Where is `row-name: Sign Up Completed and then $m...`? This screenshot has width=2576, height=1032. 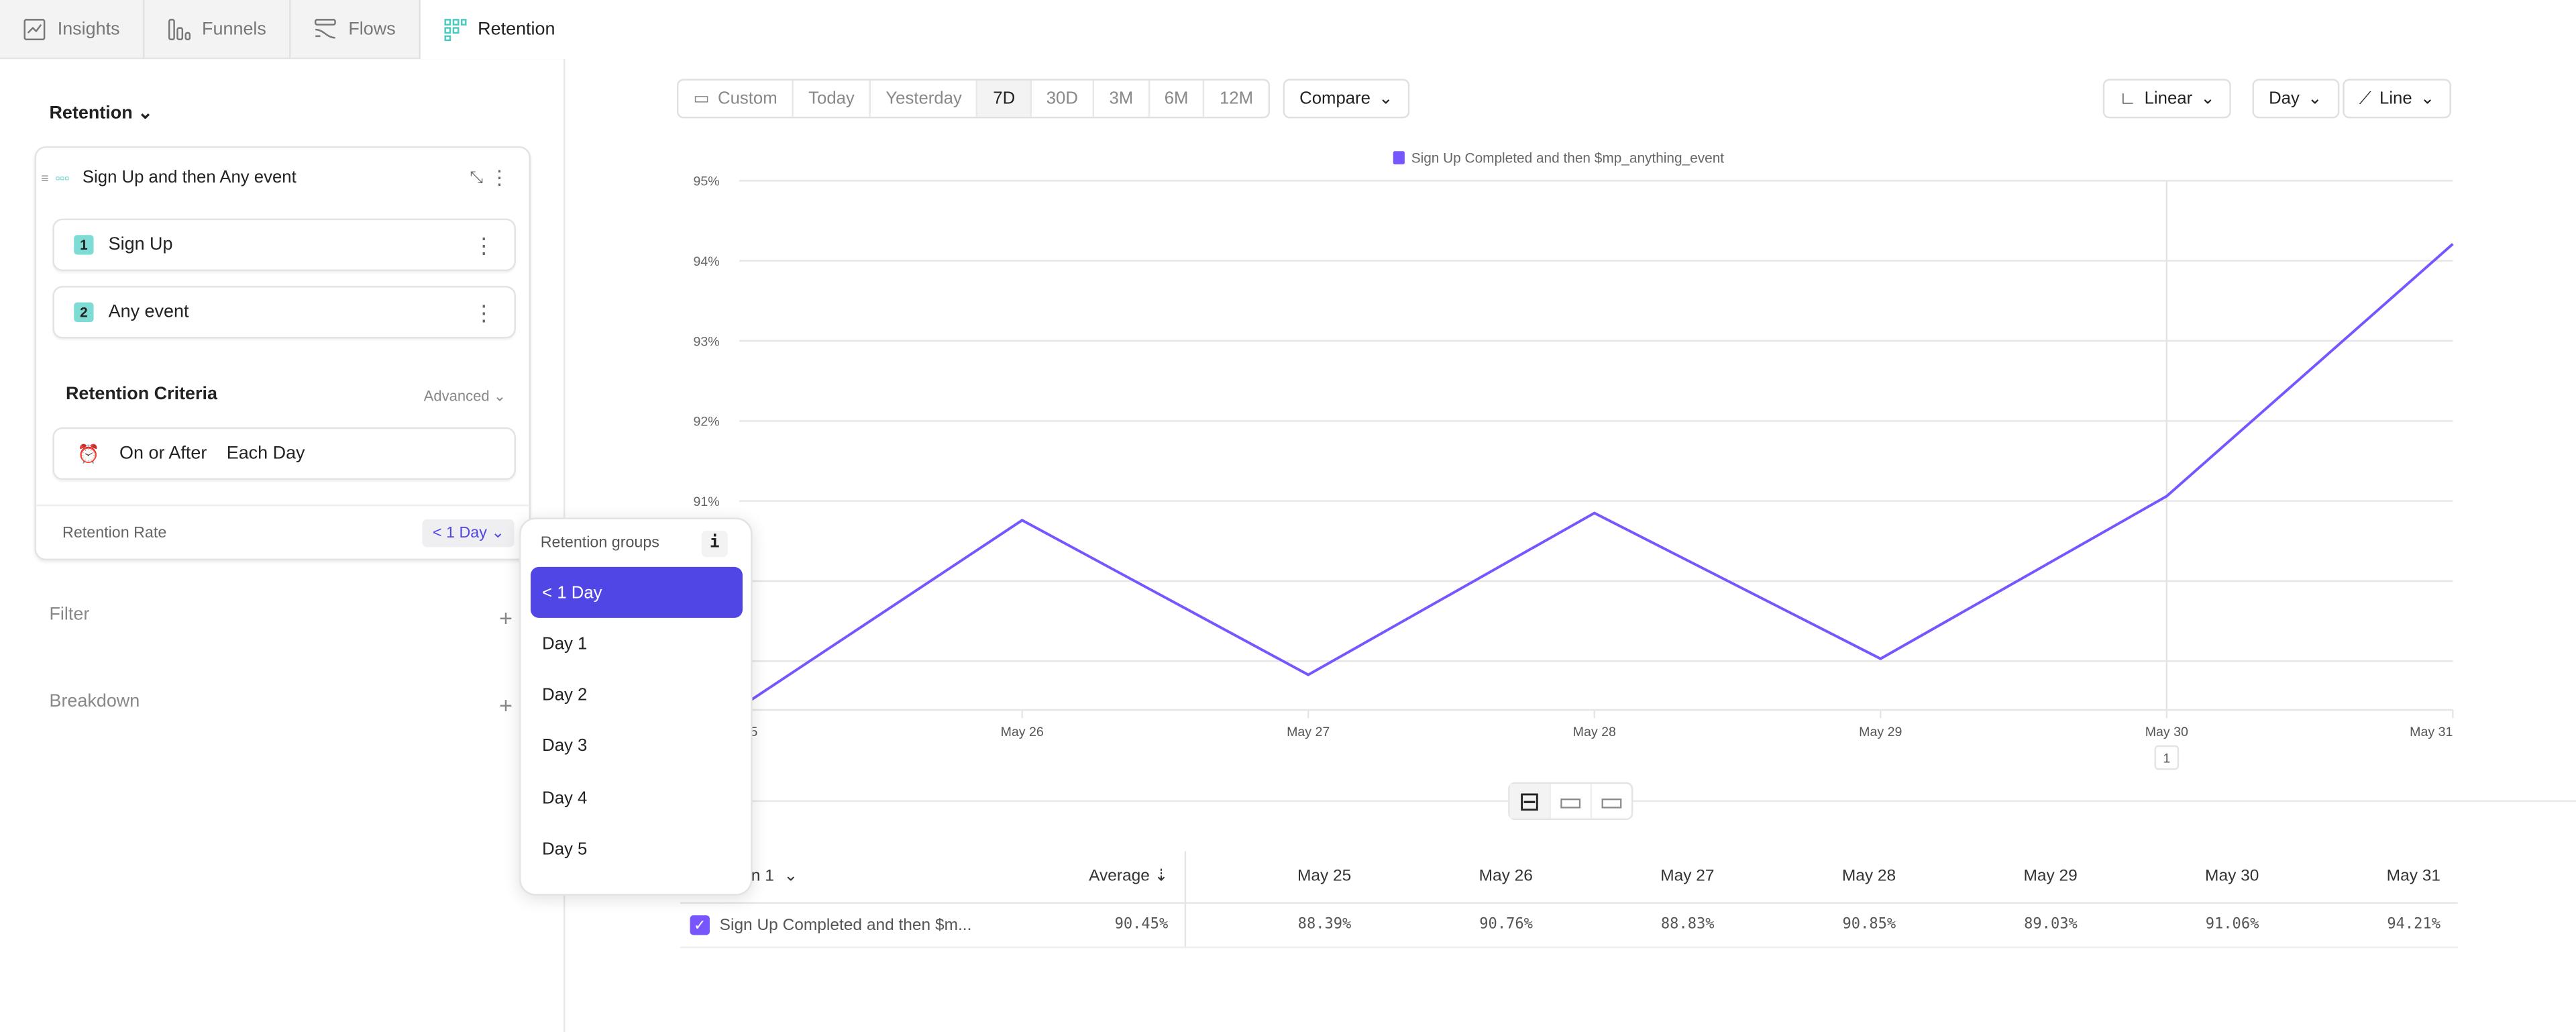
row-name: Sign Up Completed and then $m... is located at coordinates (845, 926).